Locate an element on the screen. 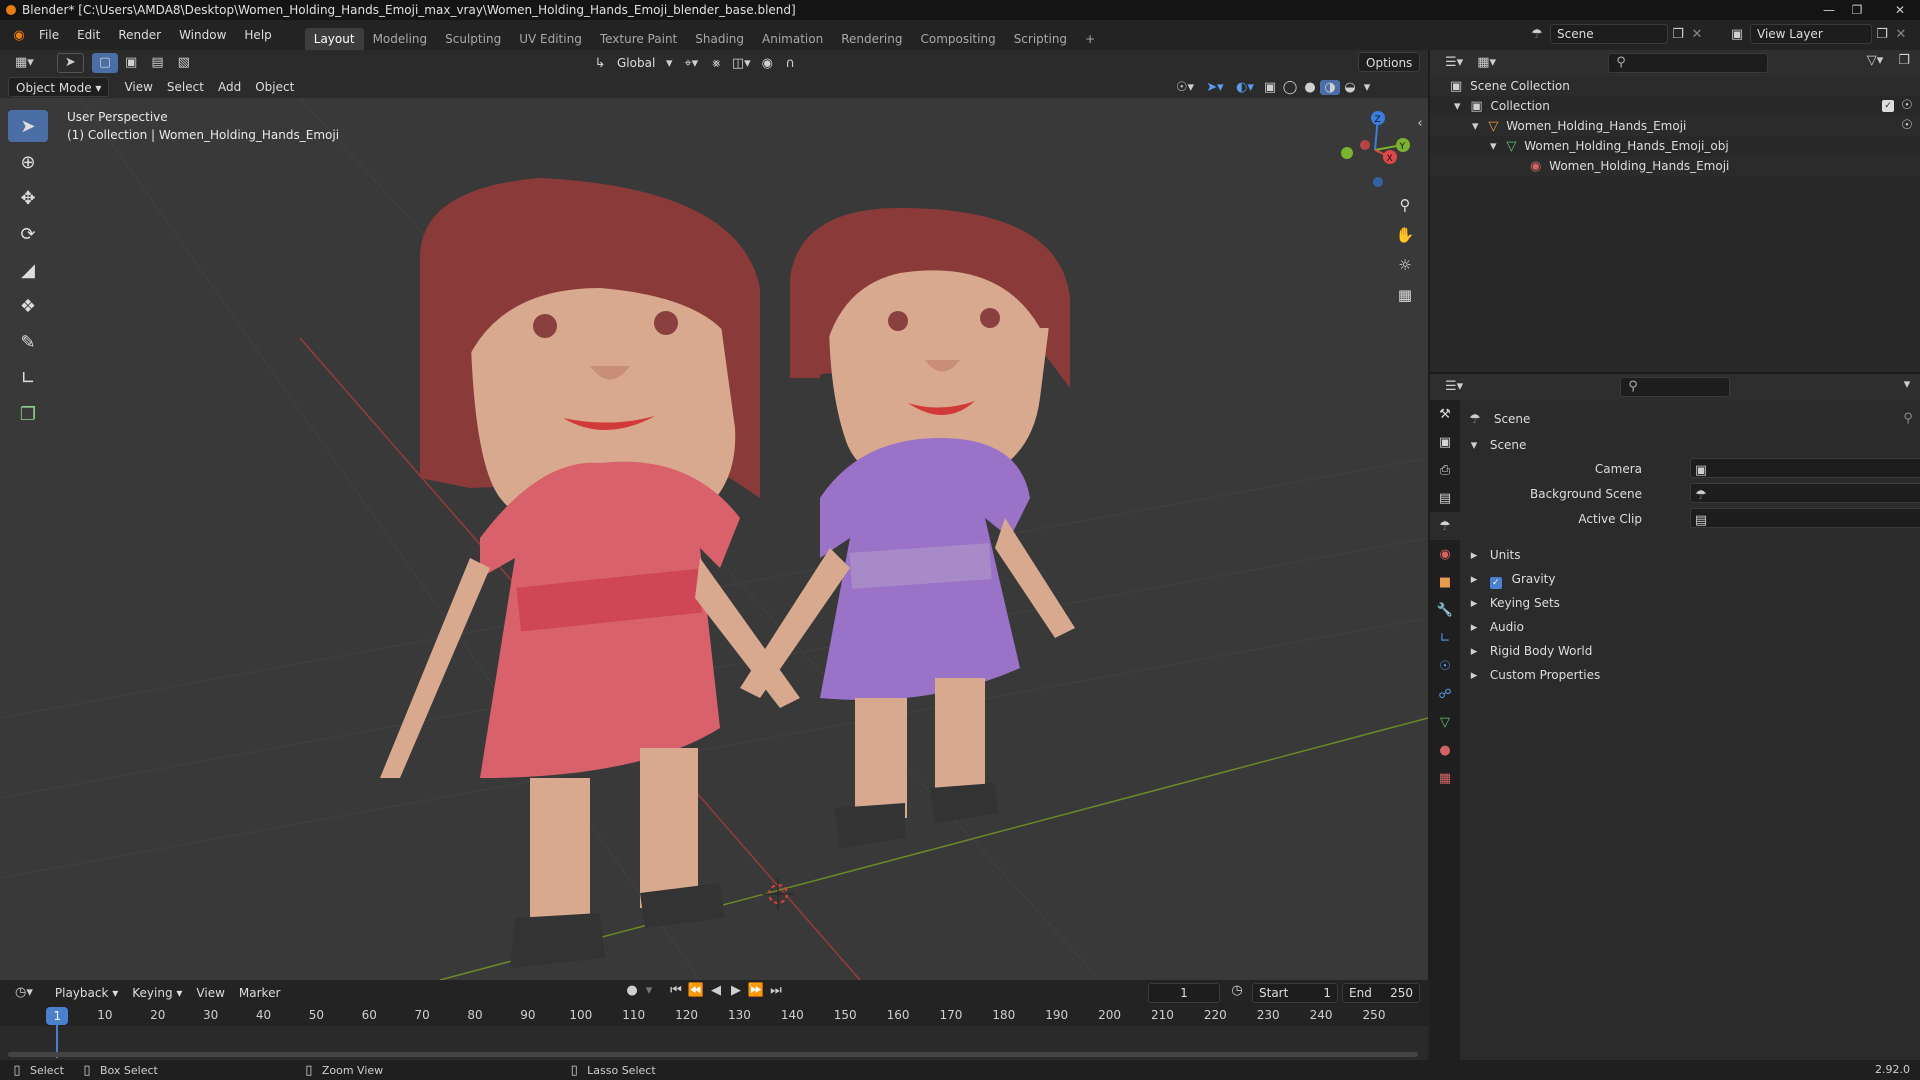 This screenshot has width=1920, height=1080. view-layer-selector: ▣ View Layer ❐ ✕ is located at coordinates (1817, 34).